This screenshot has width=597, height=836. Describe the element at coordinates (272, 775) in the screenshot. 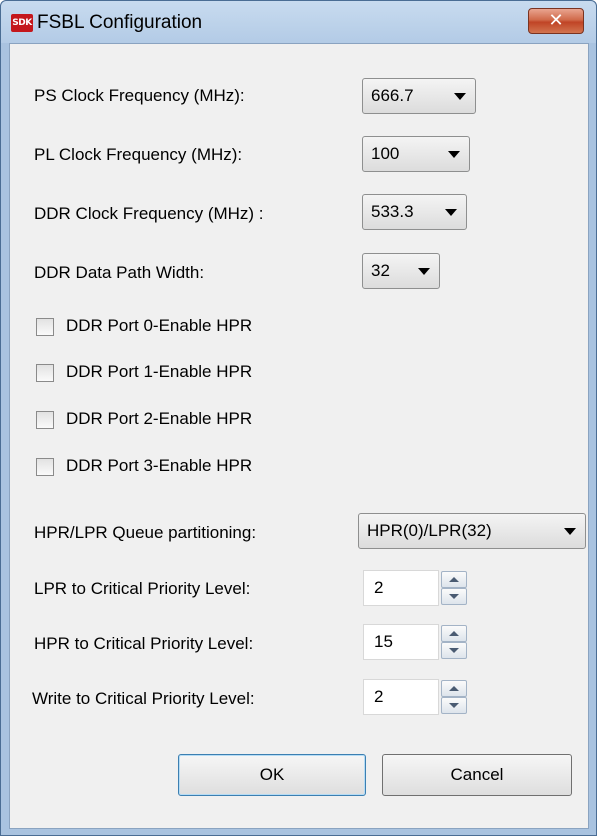

I see `ok-button: OK` at that location.